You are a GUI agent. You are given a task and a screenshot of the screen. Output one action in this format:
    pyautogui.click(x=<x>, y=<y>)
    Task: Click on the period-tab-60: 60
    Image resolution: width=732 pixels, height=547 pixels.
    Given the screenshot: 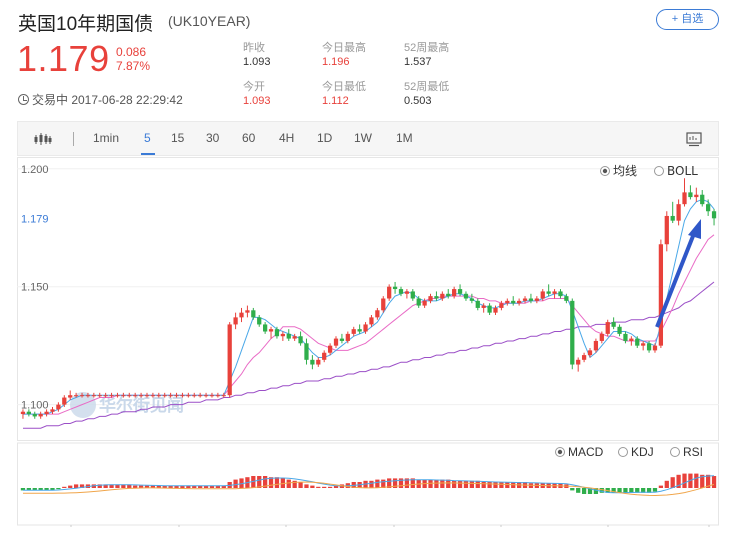 What is the action you would take?
    pyautogui.click(x=248, y=138)
    